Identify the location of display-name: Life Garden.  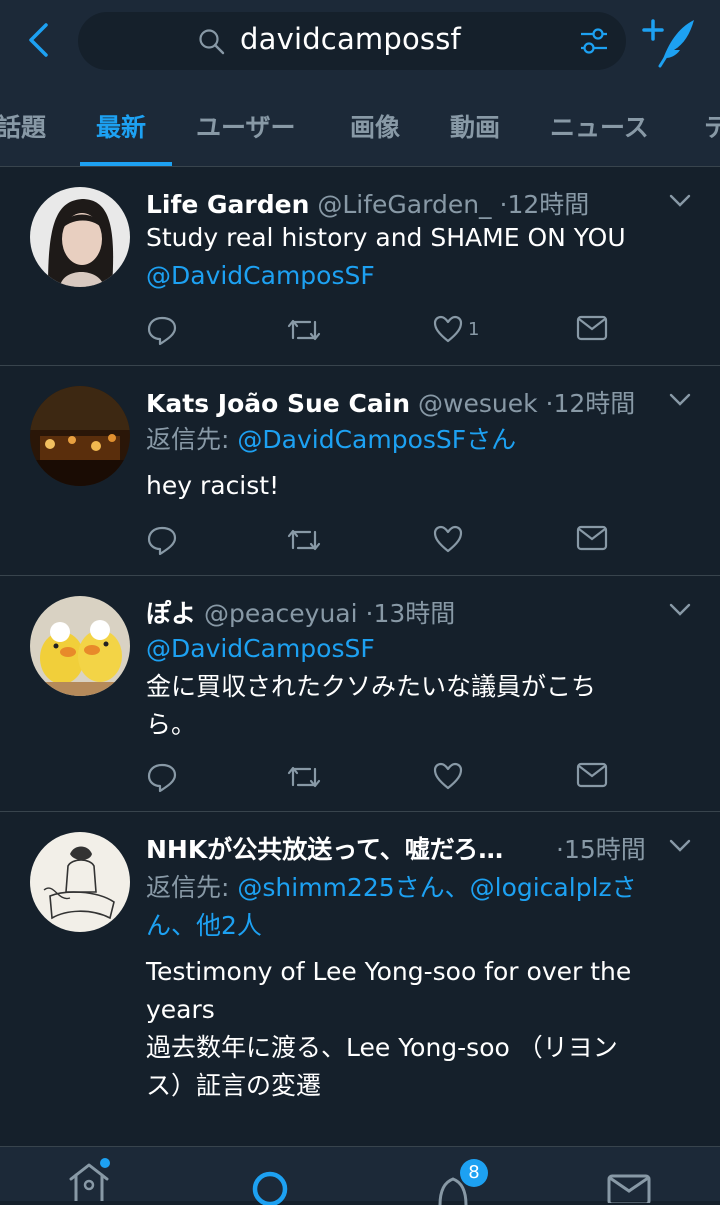
(227, 204).